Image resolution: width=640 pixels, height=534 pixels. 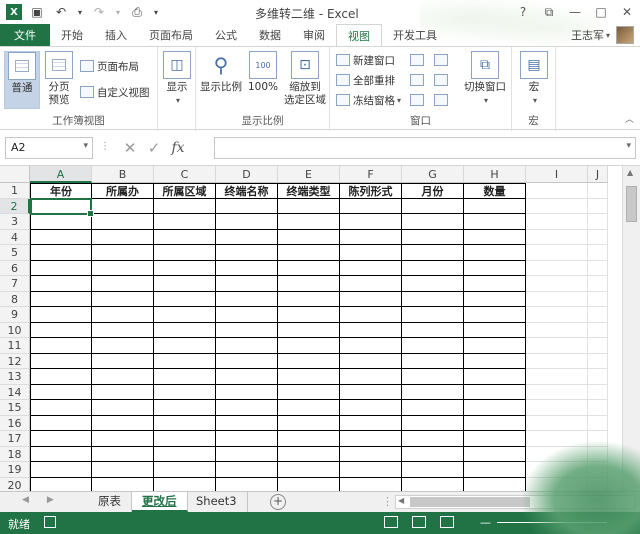 What do you see at coordinates (371, 346) in the screenshot?
I see `cell-f11` at bounding box center [371, 346].